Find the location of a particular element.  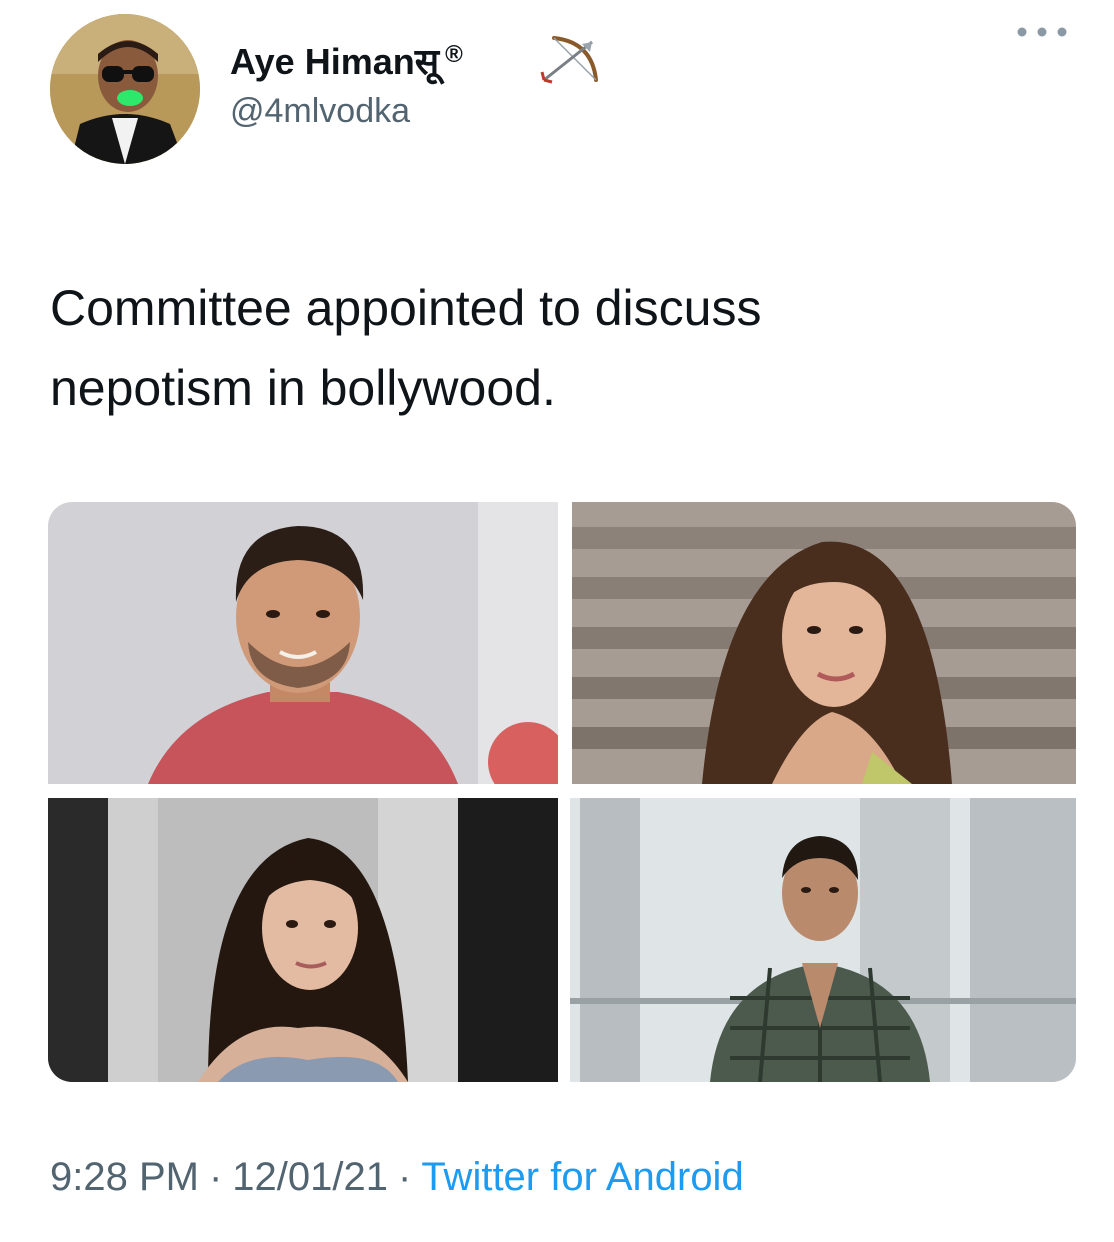

tweet-text-line: Committee appointed to discuss is located at coordinates (406, 308).